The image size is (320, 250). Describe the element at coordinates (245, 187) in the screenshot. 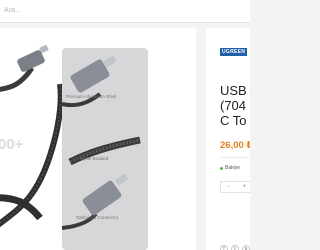

I see `qty-plus-button: +` at that location.